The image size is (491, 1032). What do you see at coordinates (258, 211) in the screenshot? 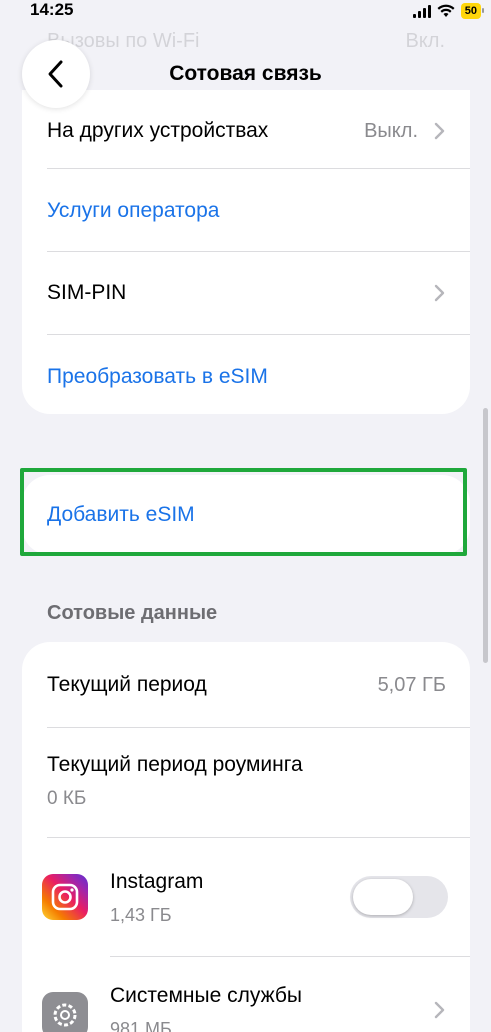
I see `operator-services-row: Услуги оператора` at bounding box center [258, 211].